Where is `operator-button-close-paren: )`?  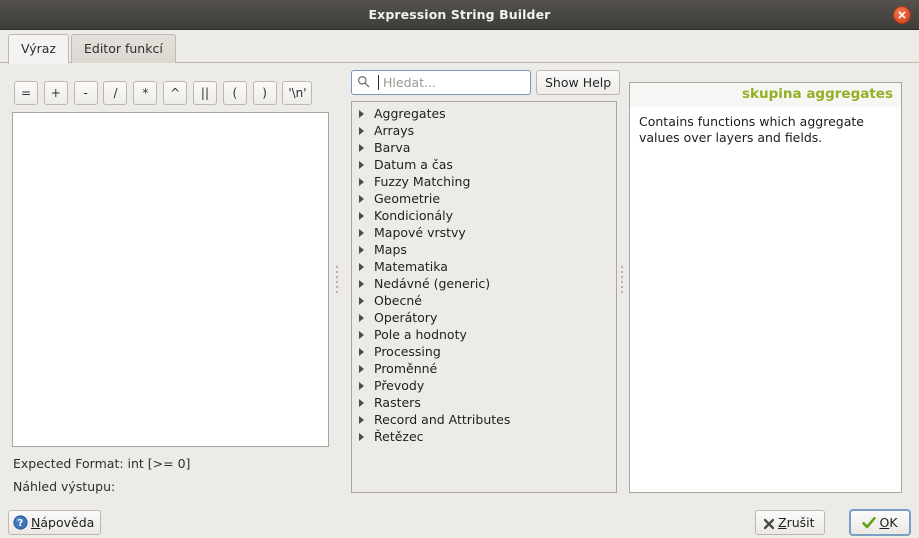 operator-button-close-paren: ) is located at coordinates (264, 93).